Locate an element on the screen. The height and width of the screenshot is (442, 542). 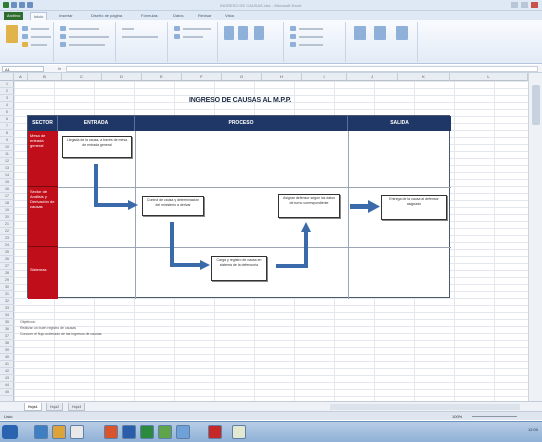
fx-icon: fx is located at coordinates (59, 68).